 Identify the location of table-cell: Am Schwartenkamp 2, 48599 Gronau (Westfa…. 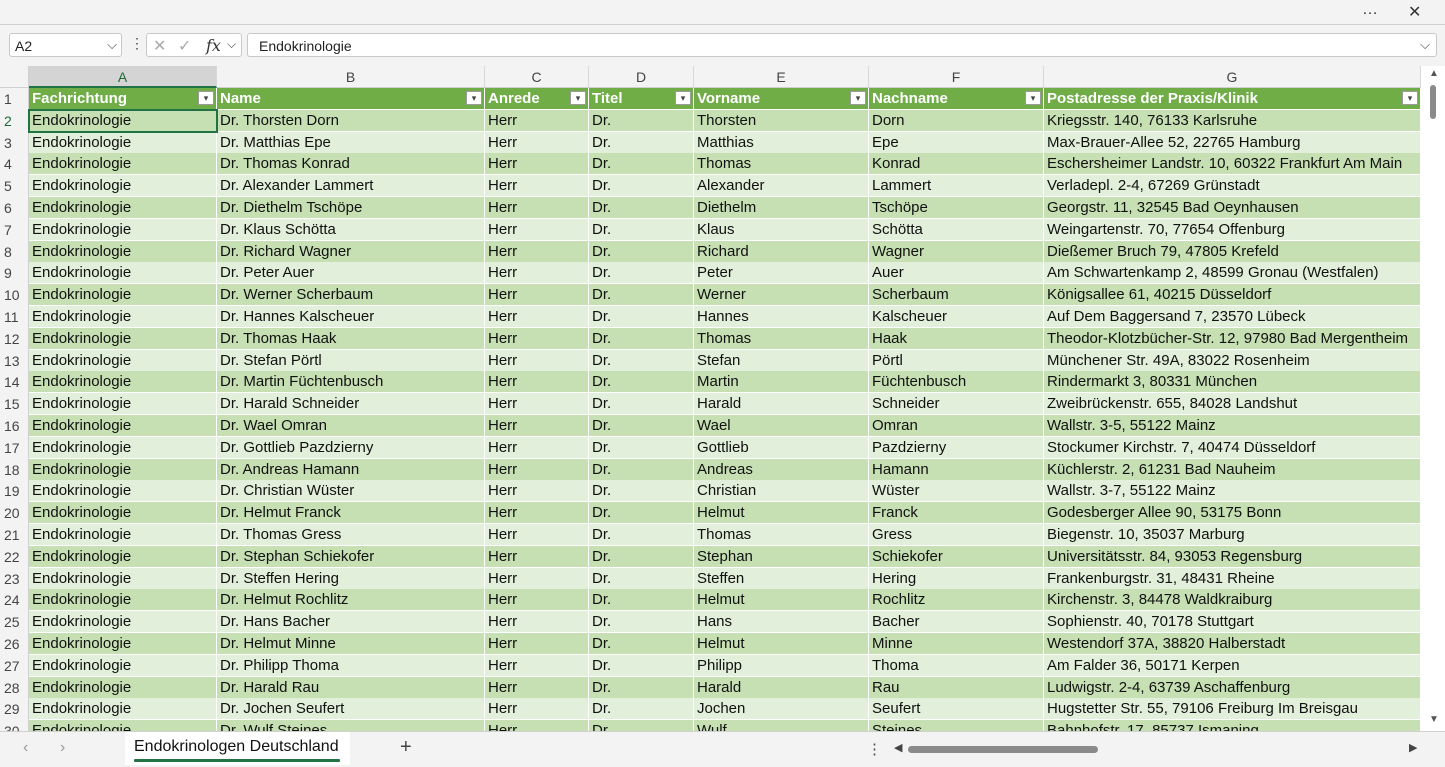
(1232, 273).